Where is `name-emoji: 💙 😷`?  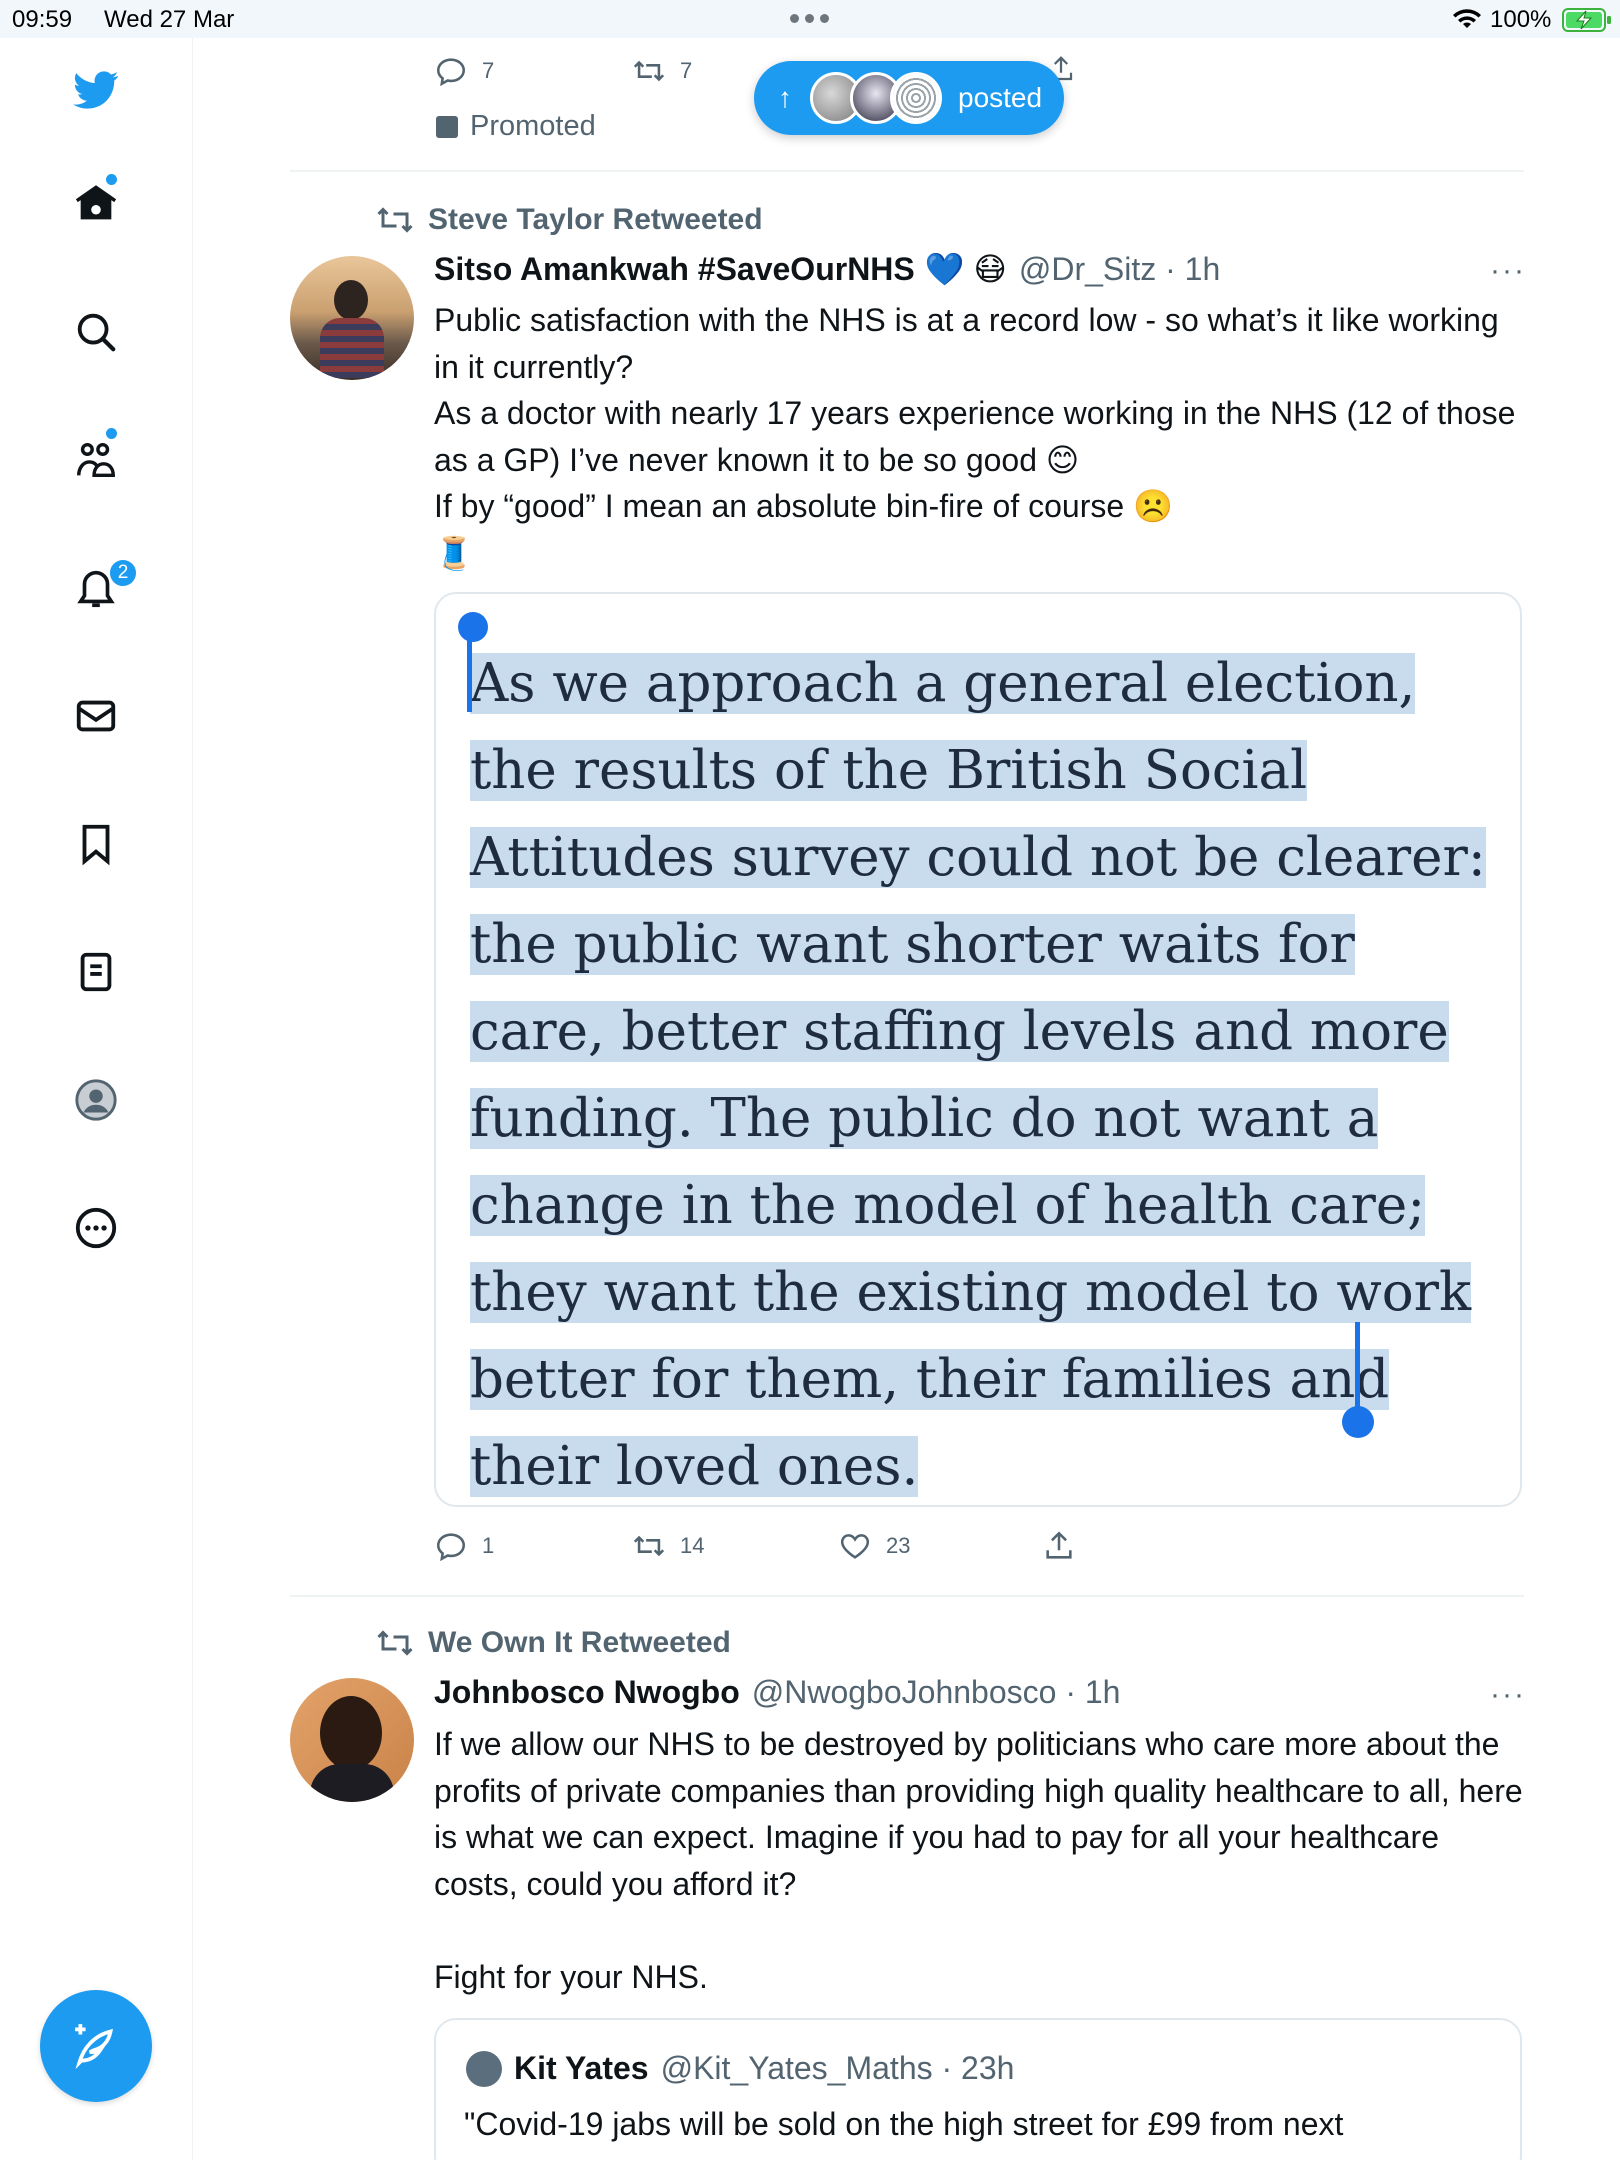 name-emoji: 💙 😷 is located at coordinates (965, 269).